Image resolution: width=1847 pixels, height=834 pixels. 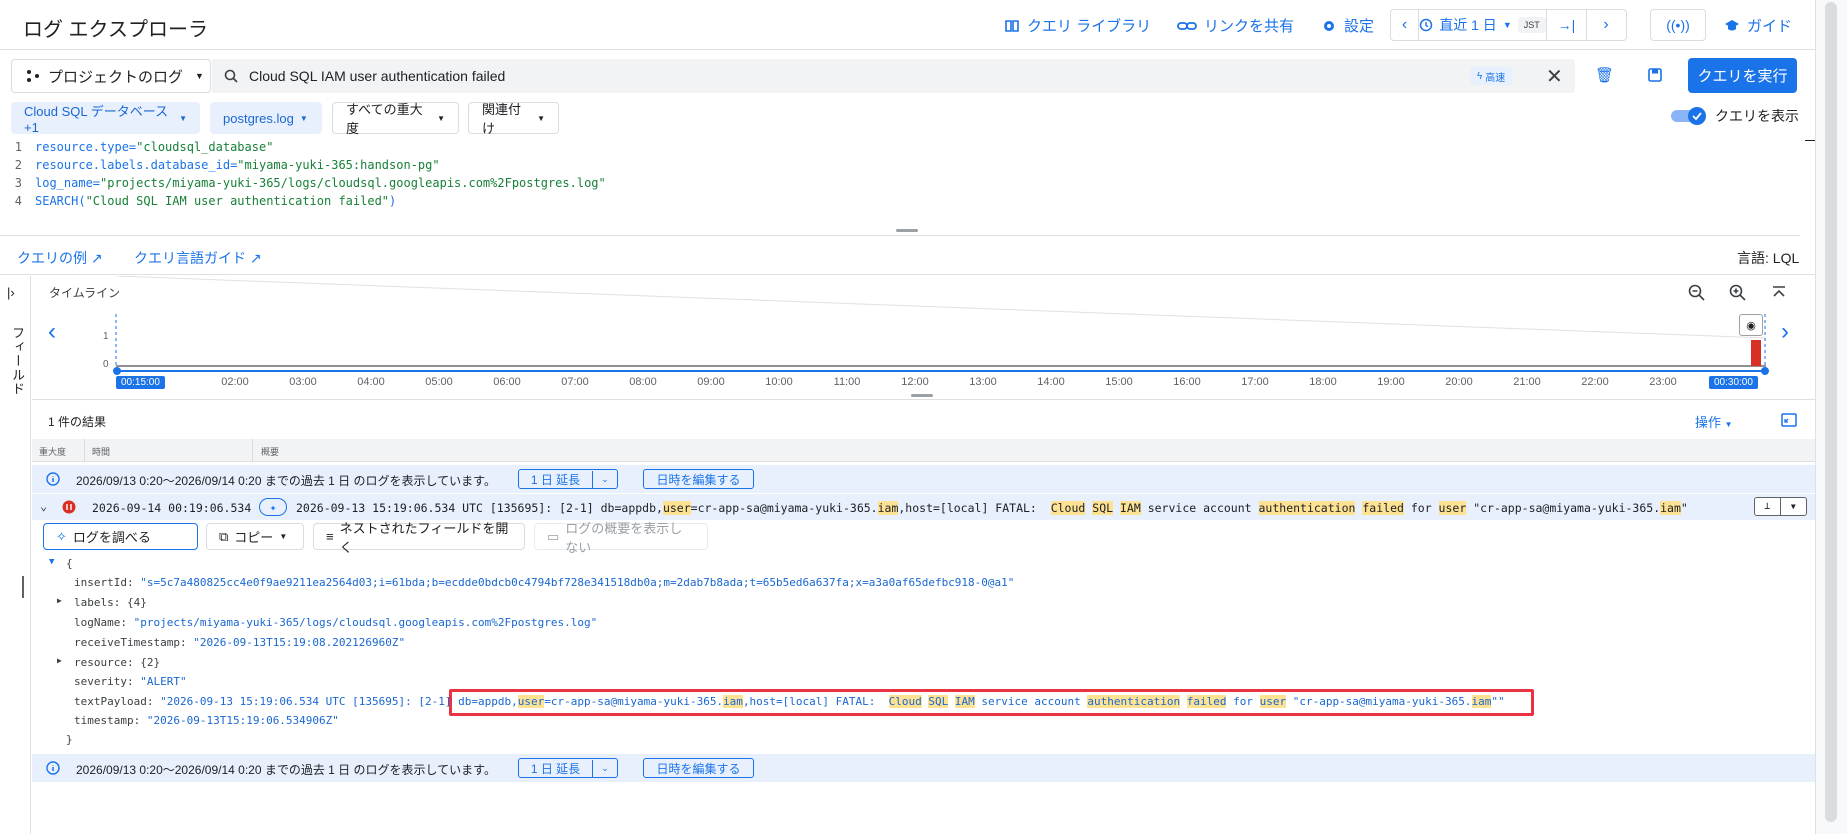 I want to click on column-summary: 概要, so click(x=270, y=451).